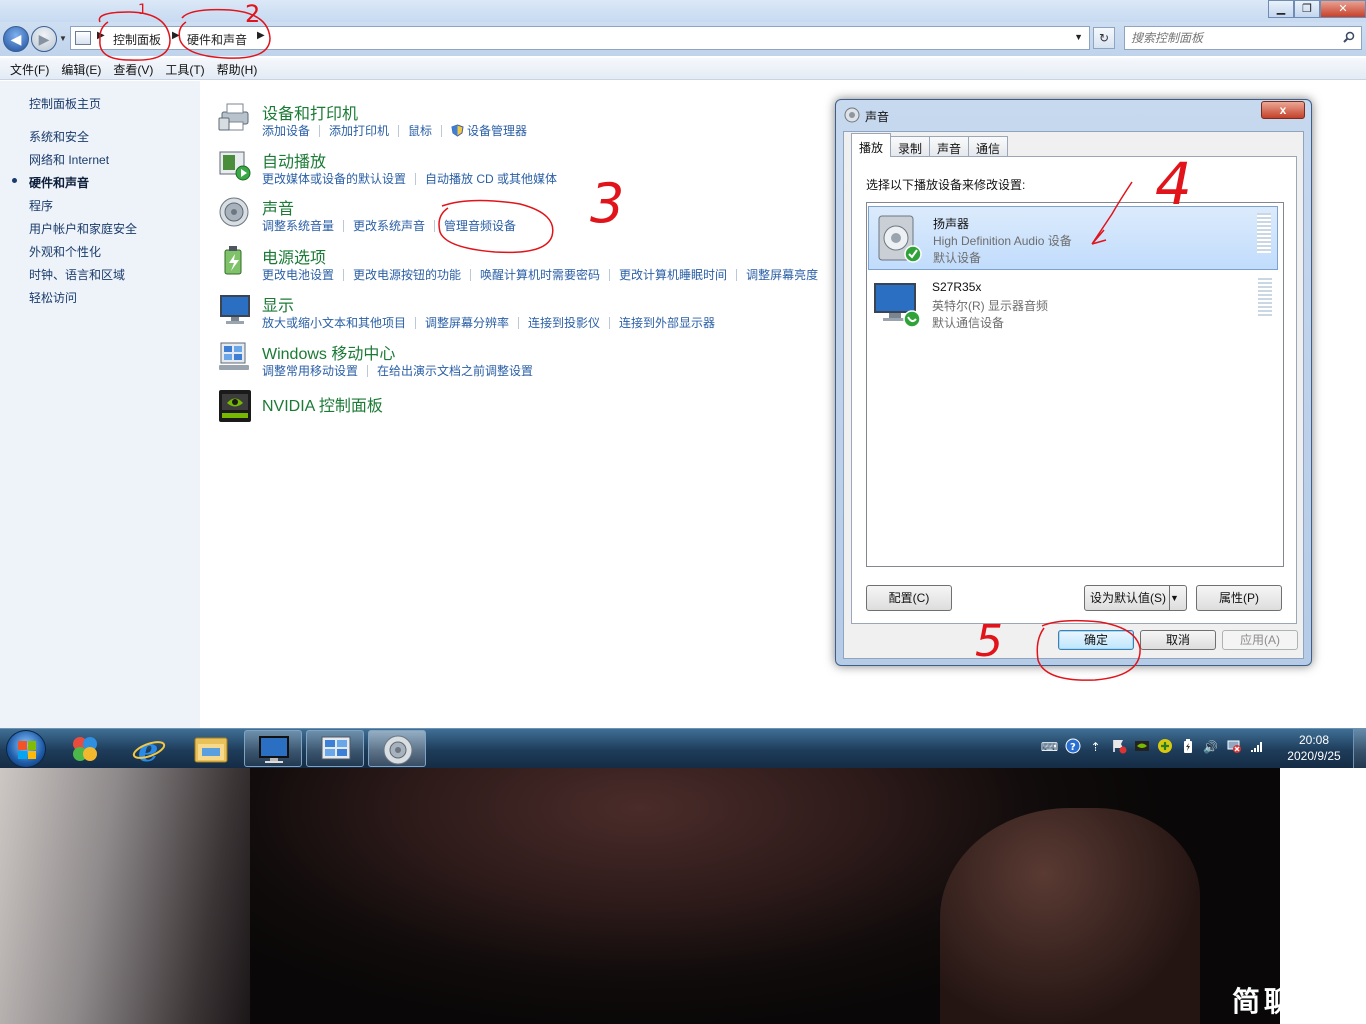 The image size is (1366, 1024). What do you see at coordinates (1118, 747) in the screenshot?
I see `action-center-icon` at bounding box center [1118, 747].